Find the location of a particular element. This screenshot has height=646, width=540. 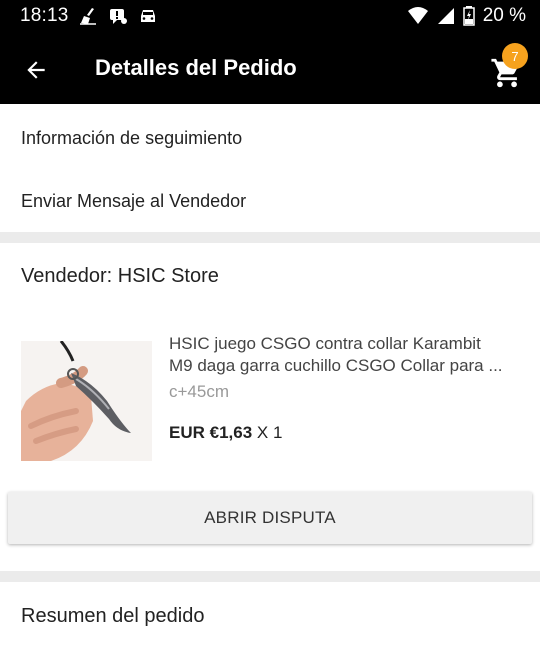

open-dispute-button: ABRIR DISPUTA is located at coordinates (270, 518).